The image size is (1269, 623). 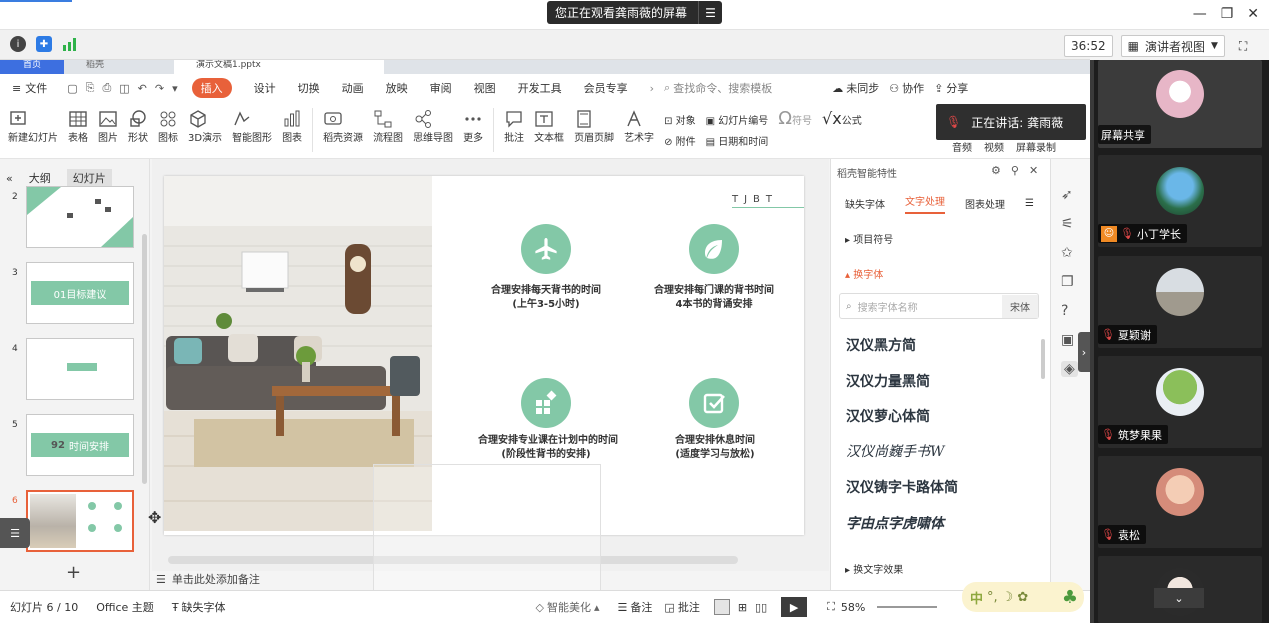 What do you see at coordinates (996, 170) in the screenshot?
I see `settings-gear-icon: ⚙` at bounding box center [996, 170].